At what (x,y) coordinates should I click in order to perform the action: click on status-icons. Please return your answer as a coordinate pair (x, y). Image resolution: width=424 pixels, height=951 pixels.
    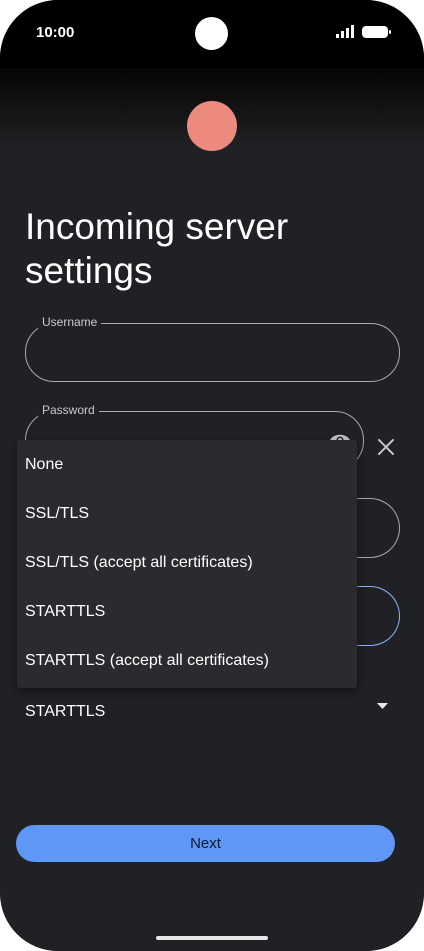
    Looking at the image, I should click on (363, 31).